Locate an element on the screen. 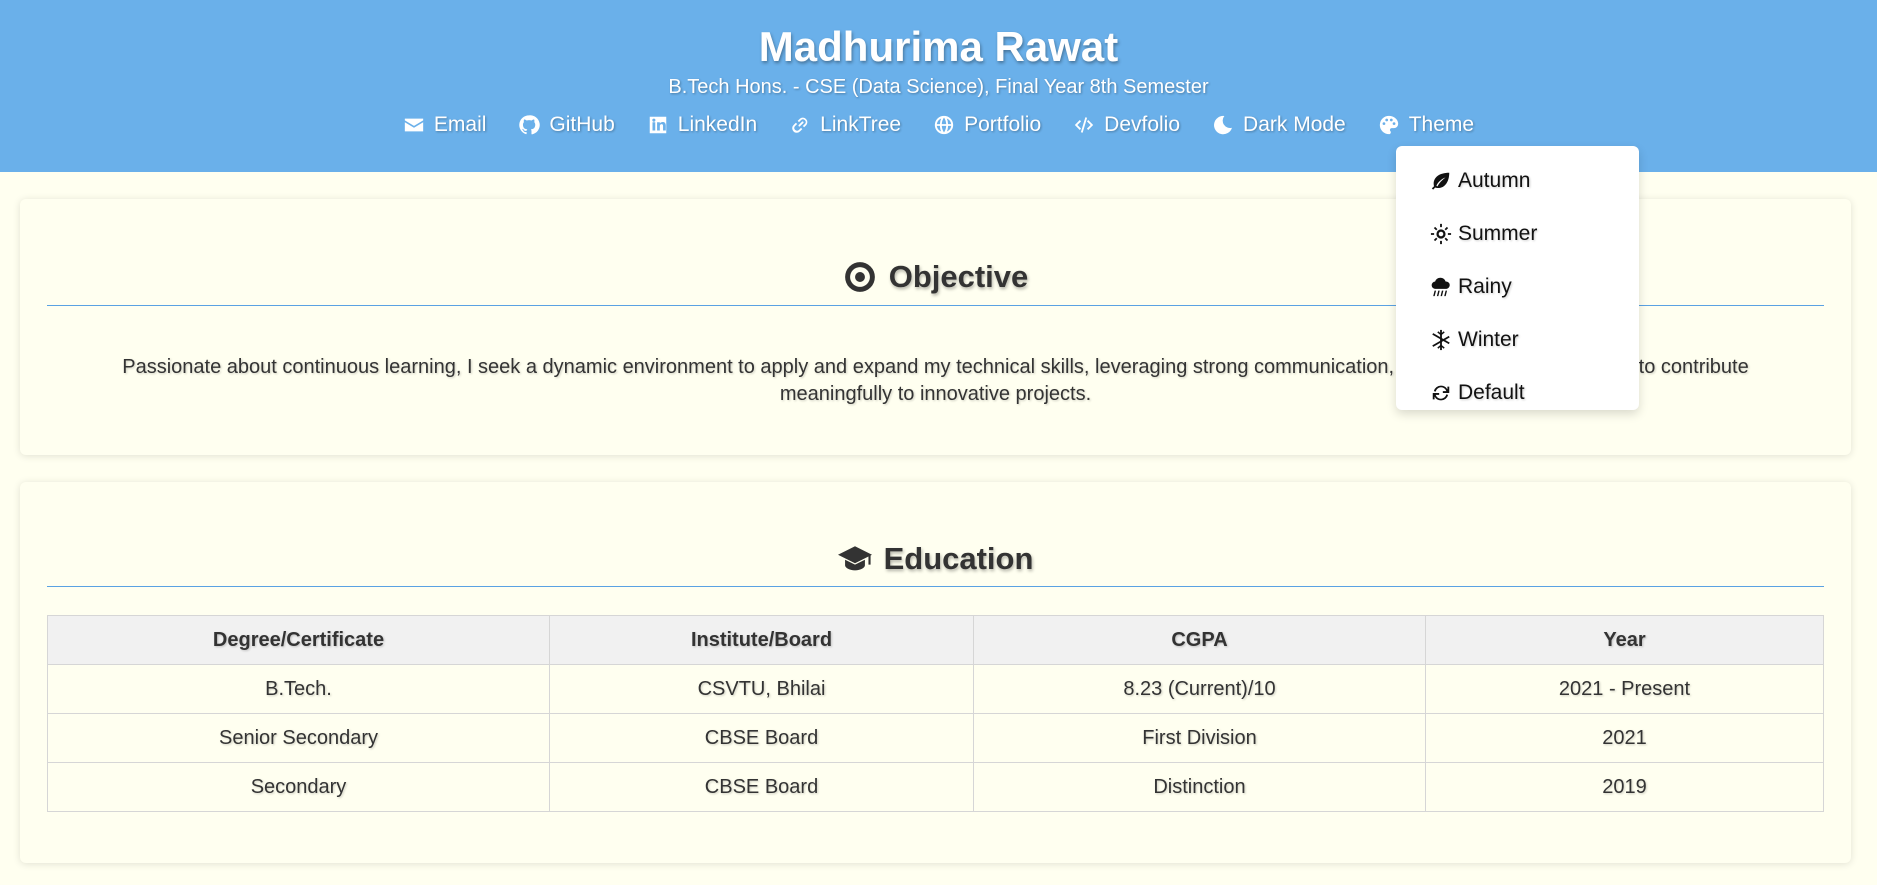  theme-option-label: Default is located at coordinates (1491, 392).